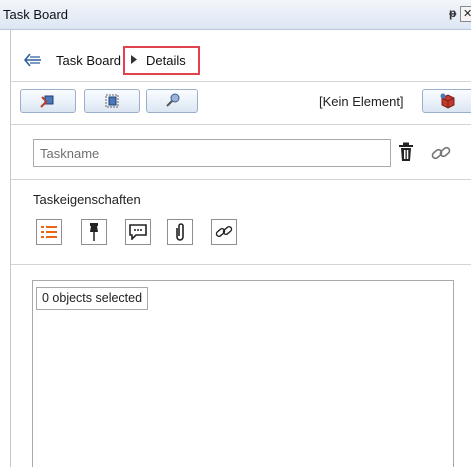 The height and width of the screenshot is (467, 471). I want to click on edit-element-icon, so click(47, 101).